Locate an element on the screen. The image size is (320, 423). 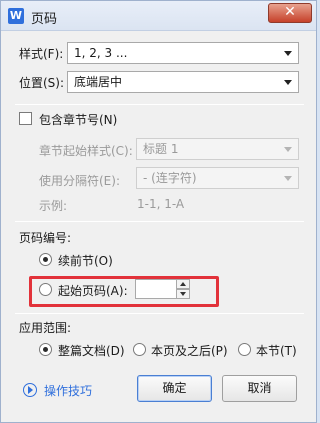
chapter-start-style-value: 标题 1 is located at coordinates (161, 149).